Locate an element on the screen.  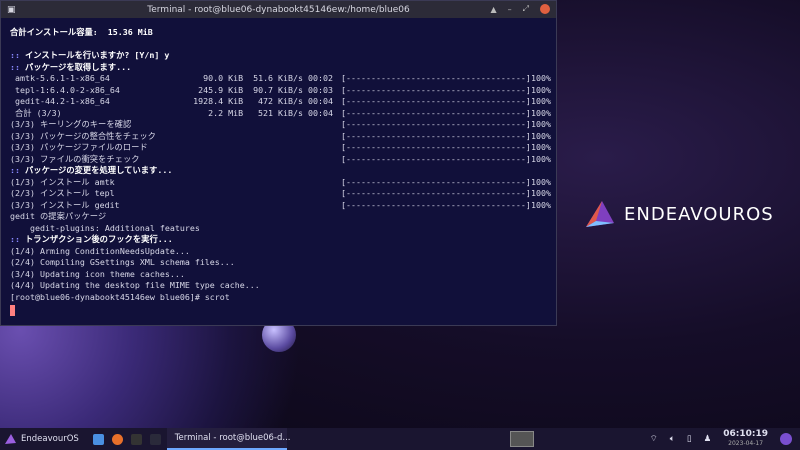
transfer-stats: 2.2 MiB 521 KiB/s 00:04 is located at coordinates (270, 112).